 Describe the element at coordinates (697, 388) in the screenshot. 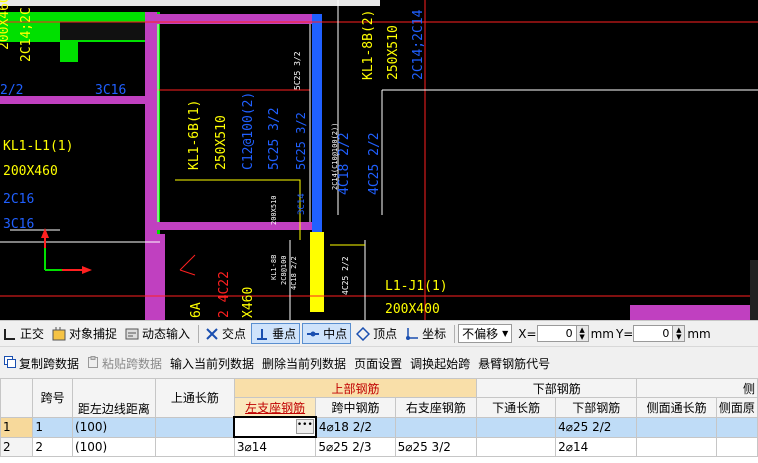

I see `header-group-side: 侧` at that location.